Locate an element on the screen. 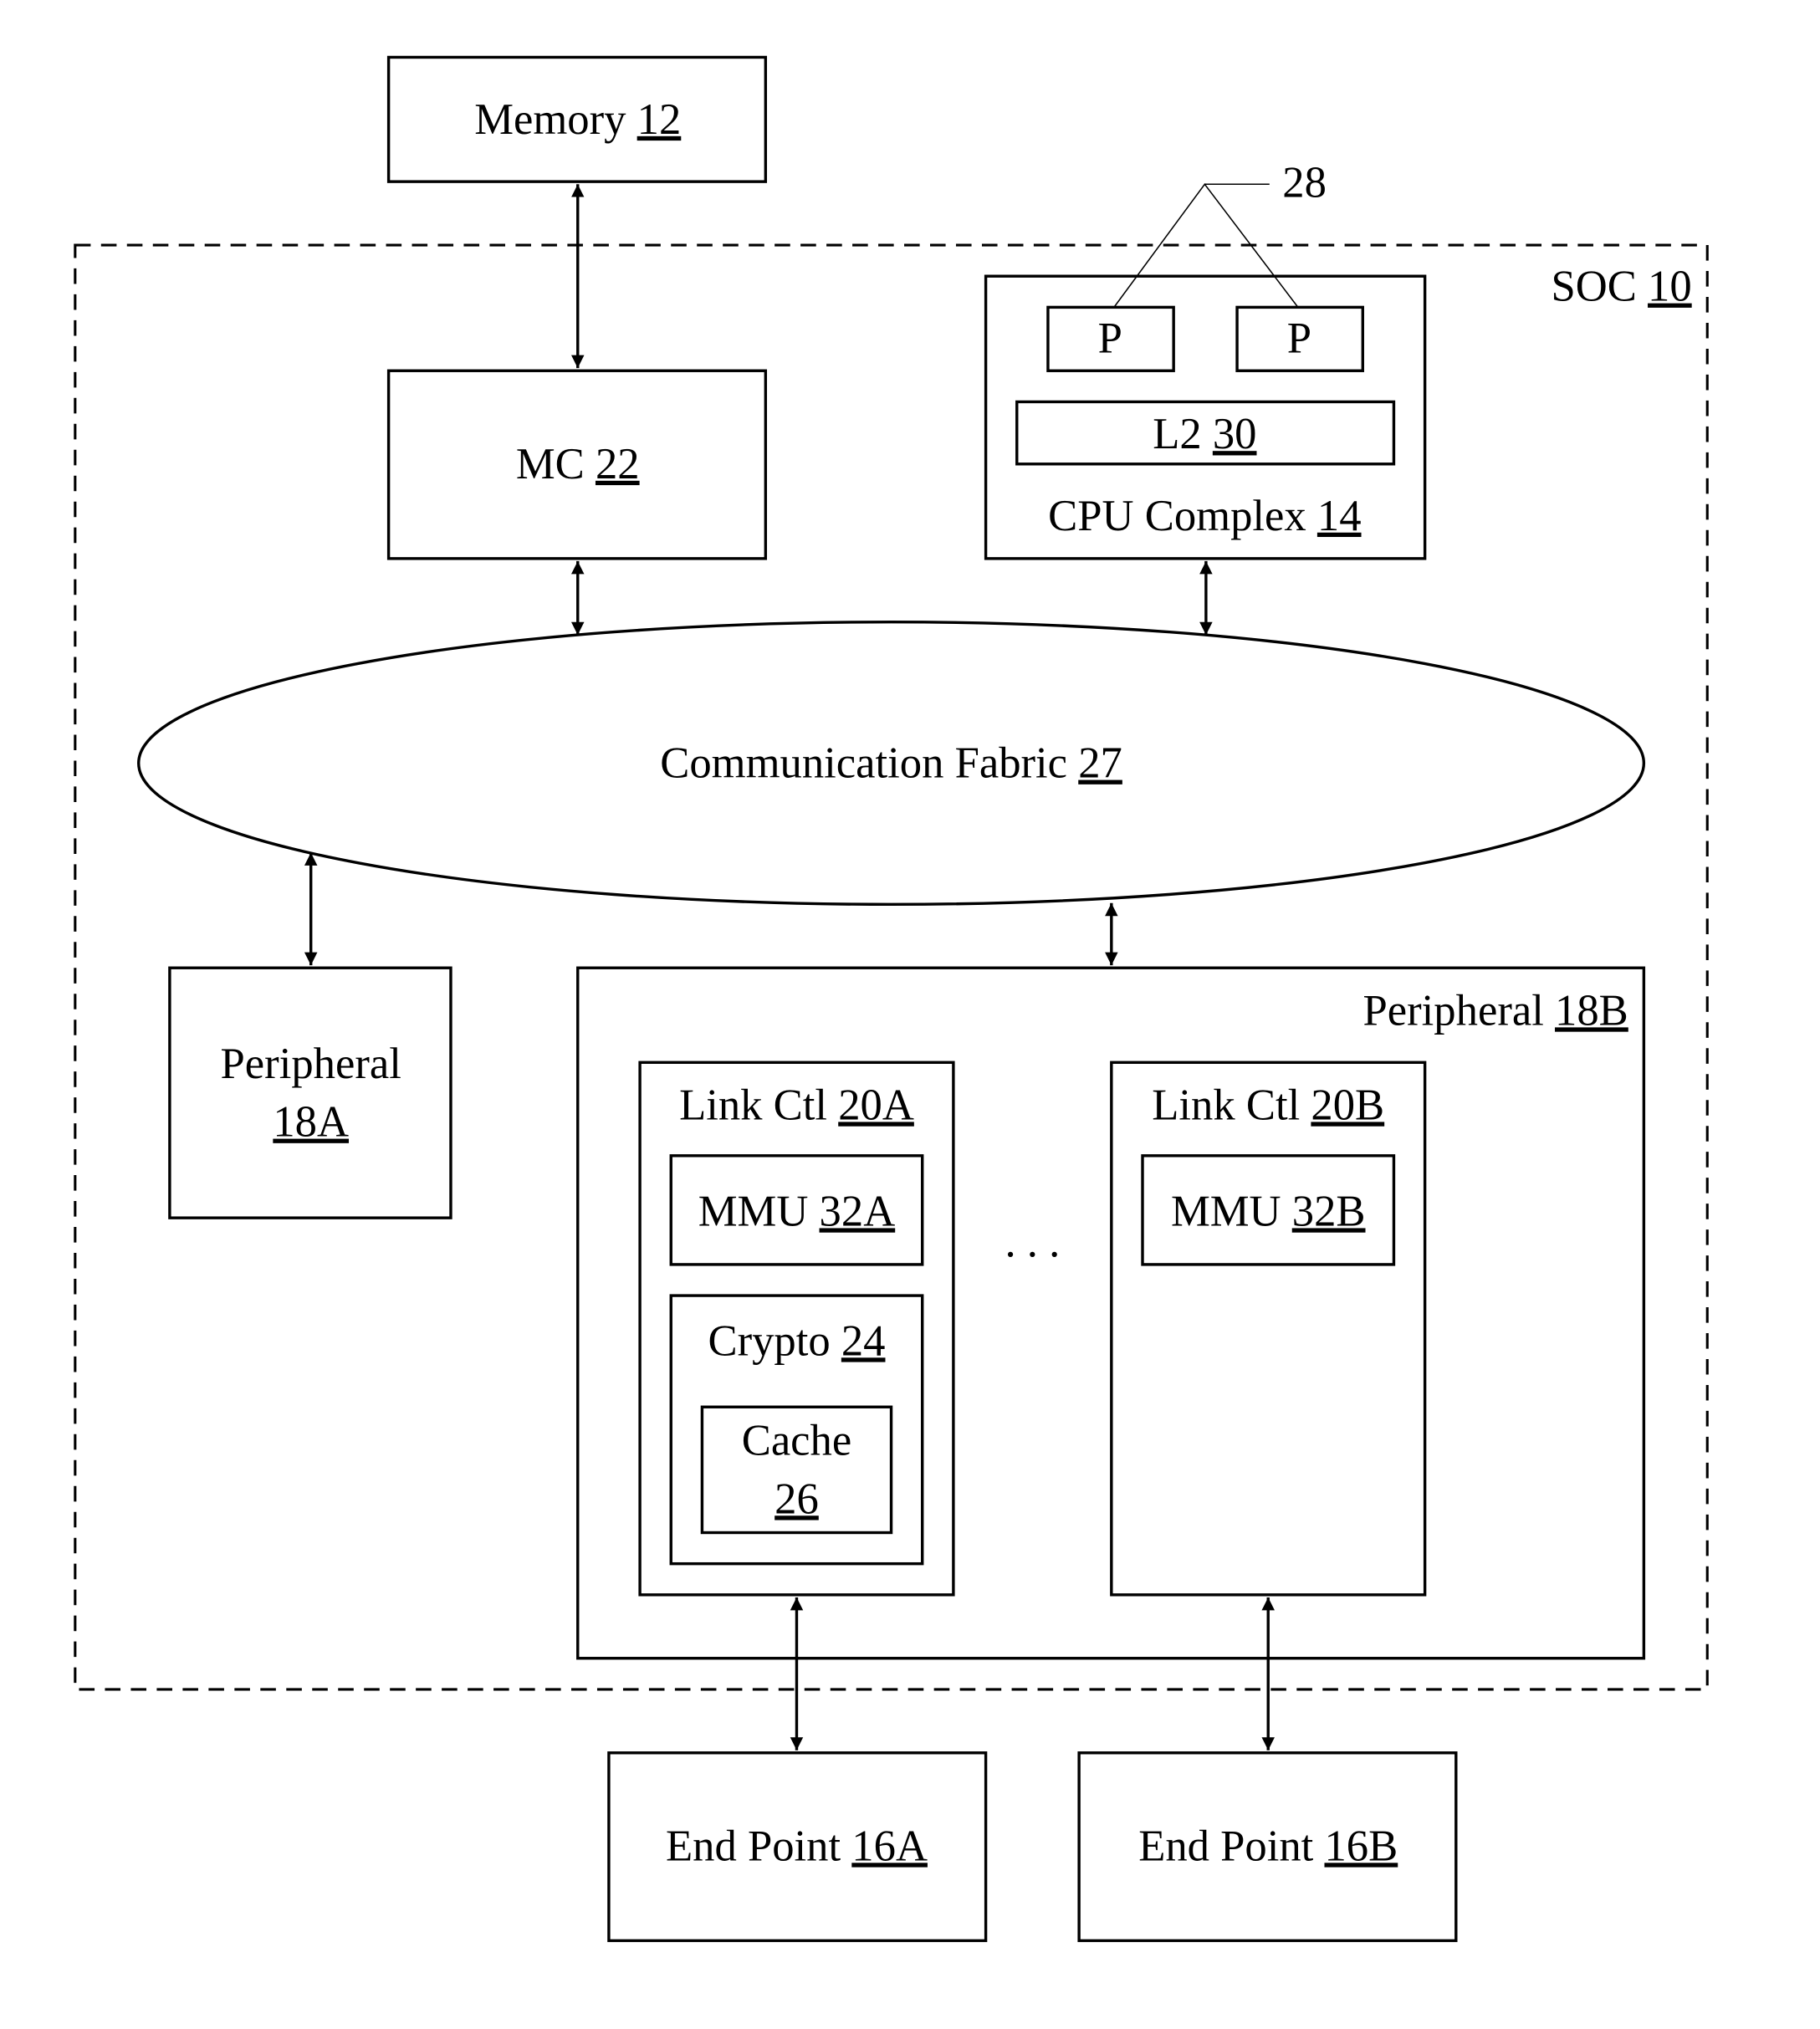  l2-label: L2 30 is located at coordinates (1204, 434).